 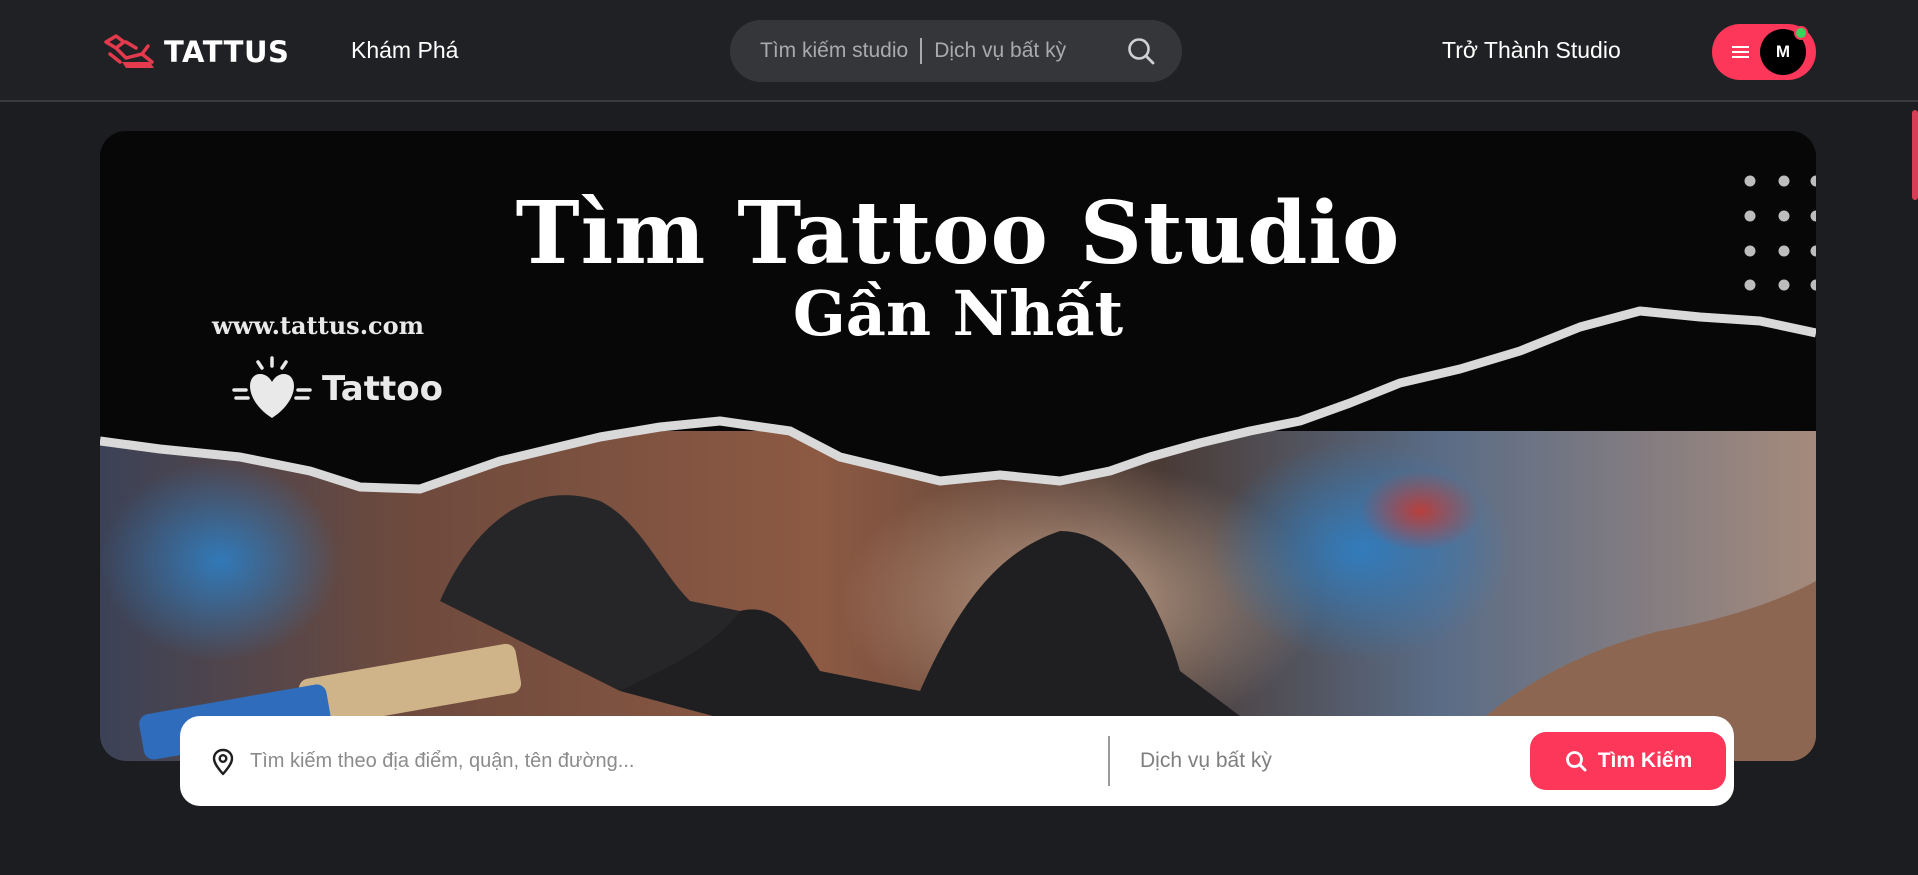 I want to click on header-search-bar: Tìm kiếm studio Dịch vụ bất kỳ, so click(x=956, y=51).